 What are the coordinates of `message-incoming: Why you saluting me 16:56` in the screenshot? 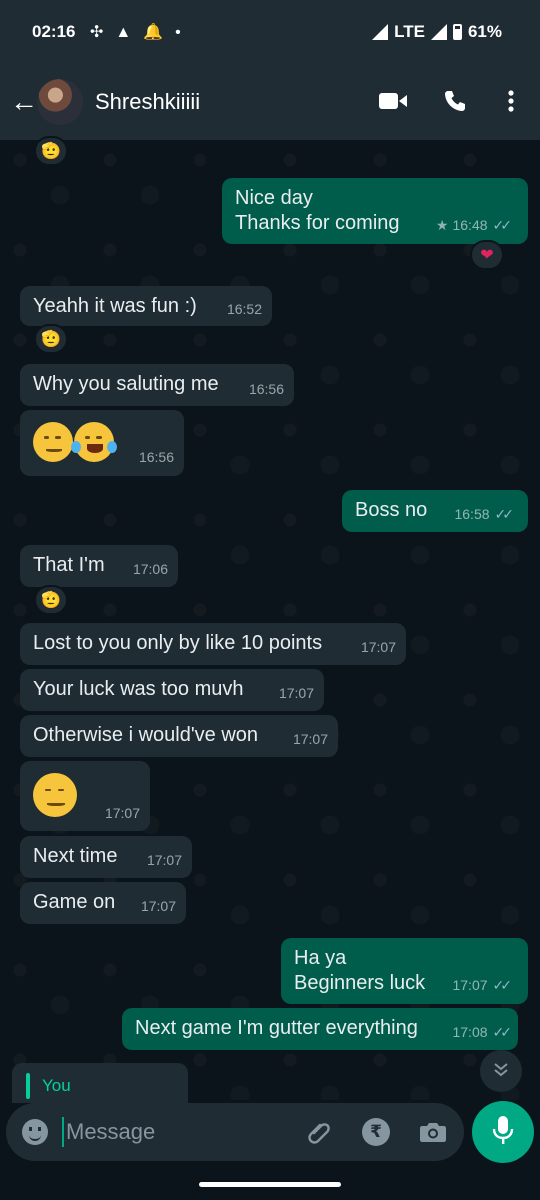 It's located at (157, 385).